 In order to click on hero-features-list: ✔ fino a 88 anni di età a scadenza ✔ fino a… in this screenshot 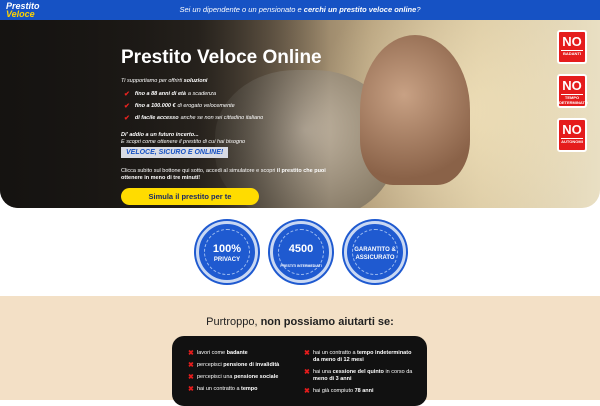, I will do `click(193, 108)`.